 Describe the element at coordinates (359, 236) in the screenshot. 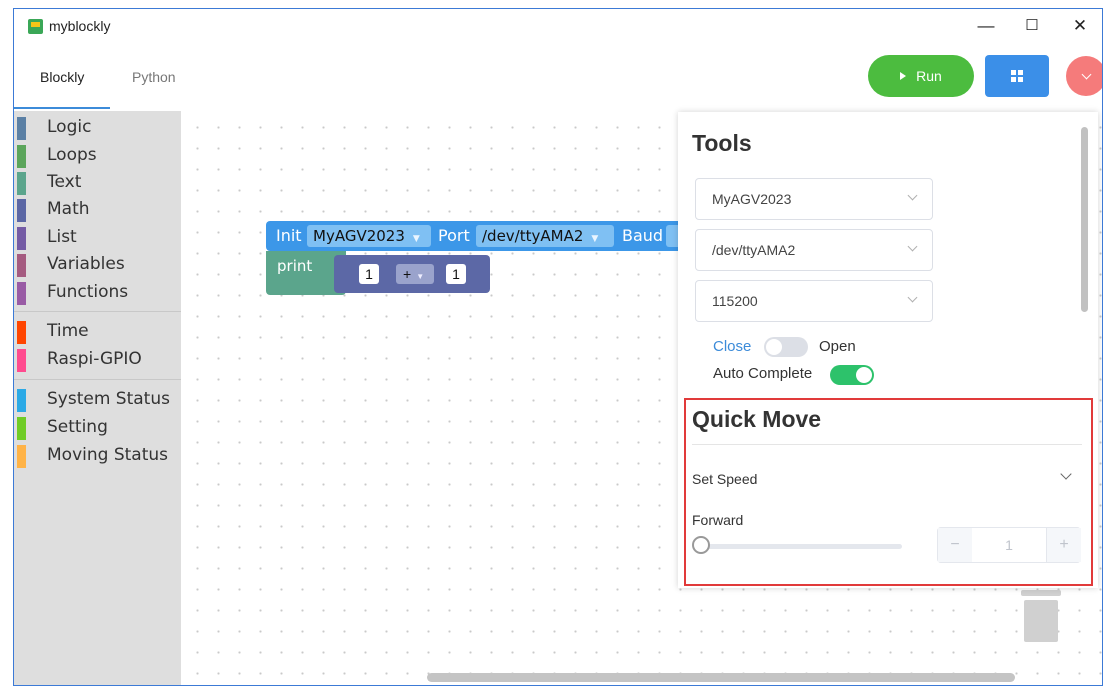

I see `device-dropdown-value: MyAGV2023` at that location.